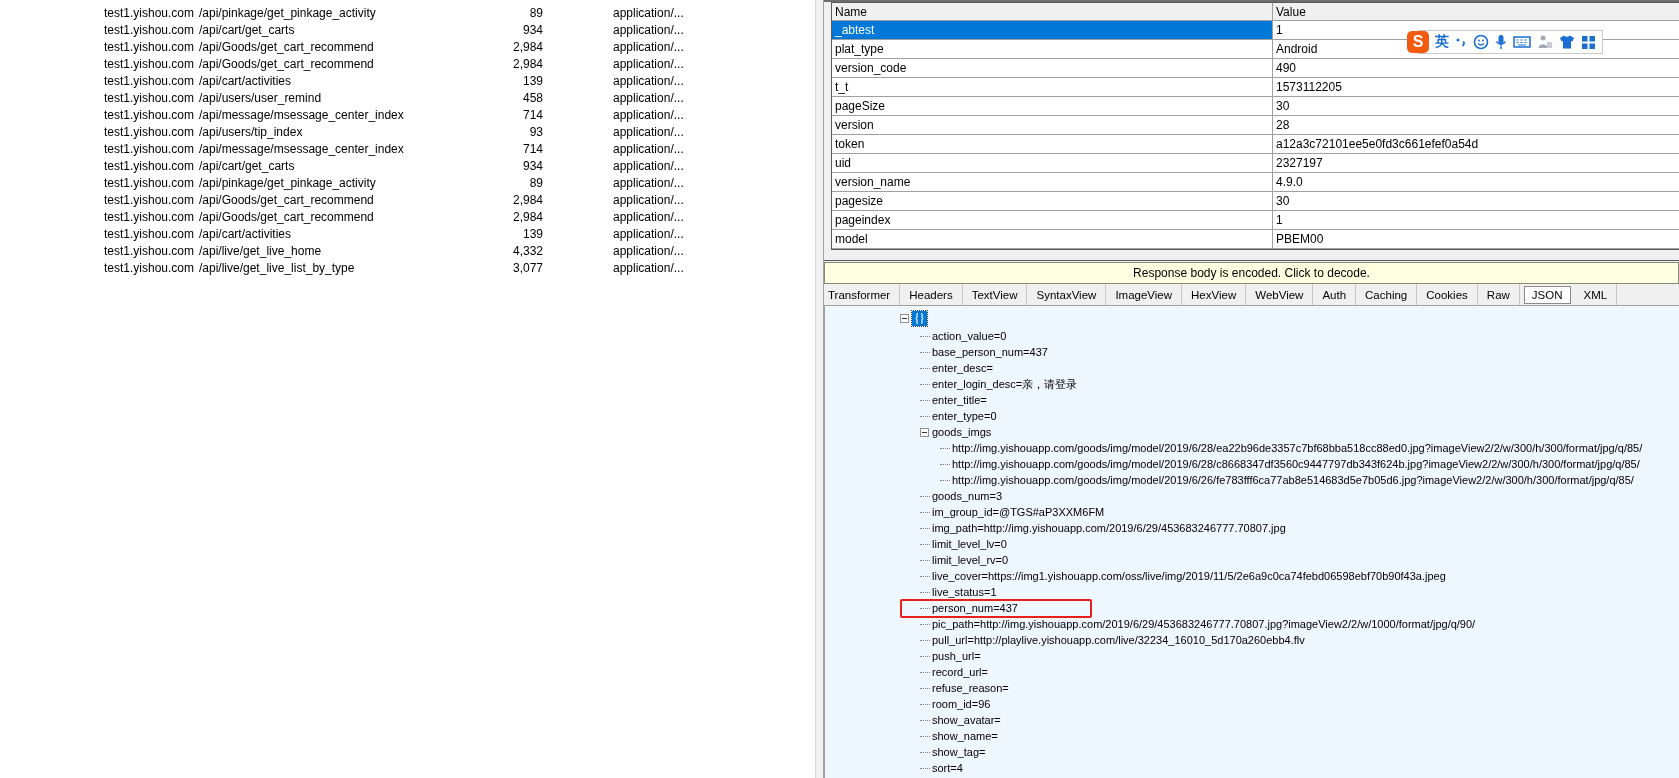  I want to click on tab: TextView, so click(995, 294).